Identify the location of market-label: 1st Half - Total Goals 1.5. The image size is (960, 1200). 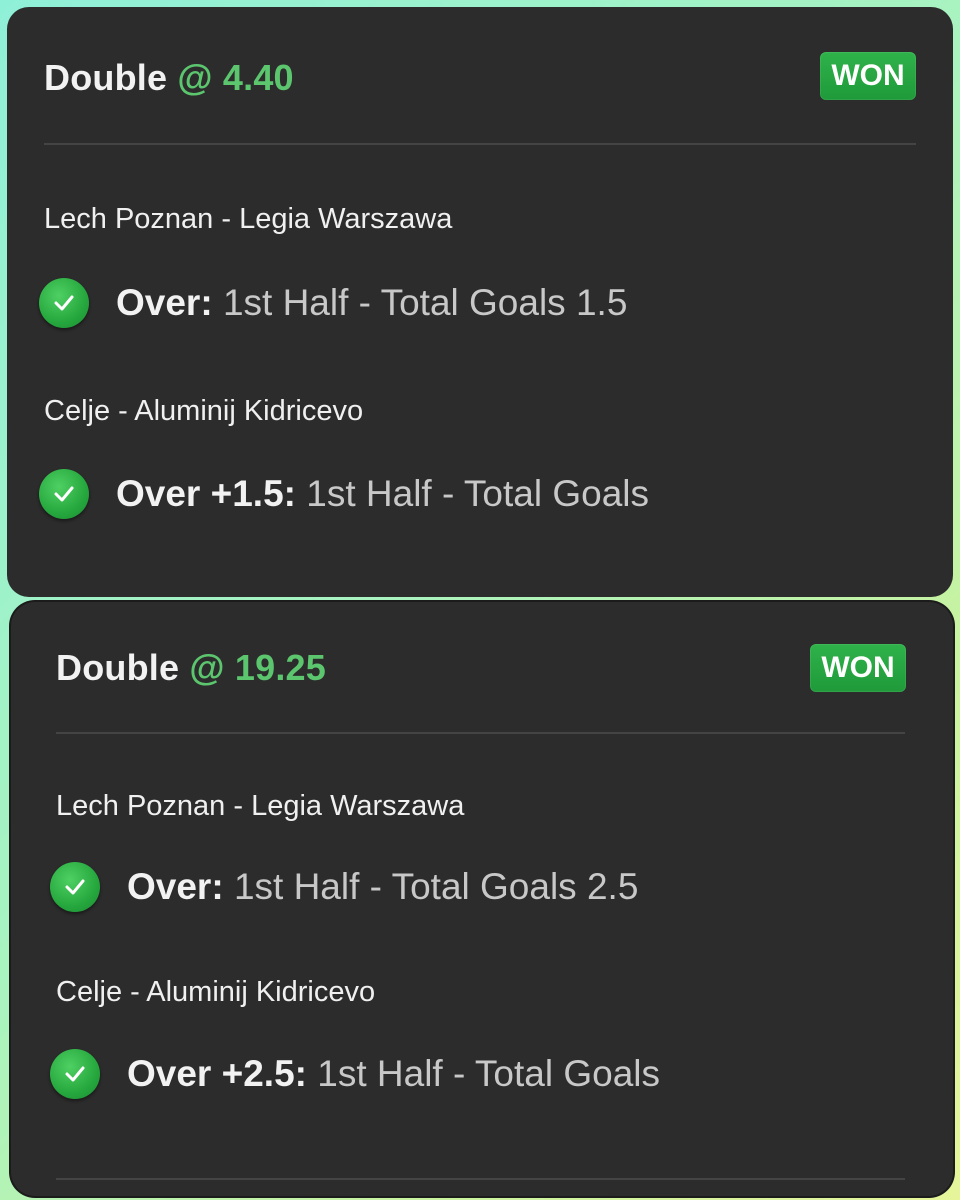
(425, 302).